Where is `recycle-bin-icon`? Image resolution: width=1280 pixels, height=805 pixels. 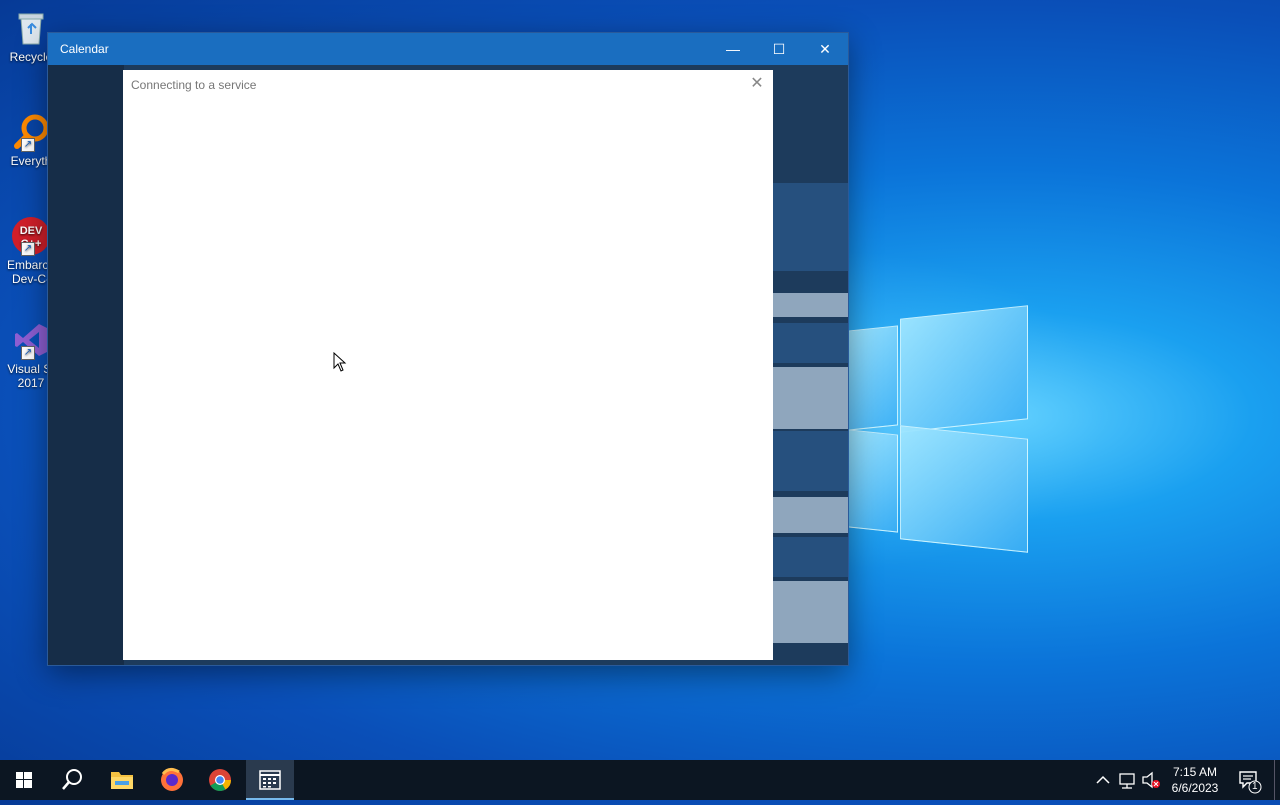 recycle-bin-icon is located at coordinates (31, 28).